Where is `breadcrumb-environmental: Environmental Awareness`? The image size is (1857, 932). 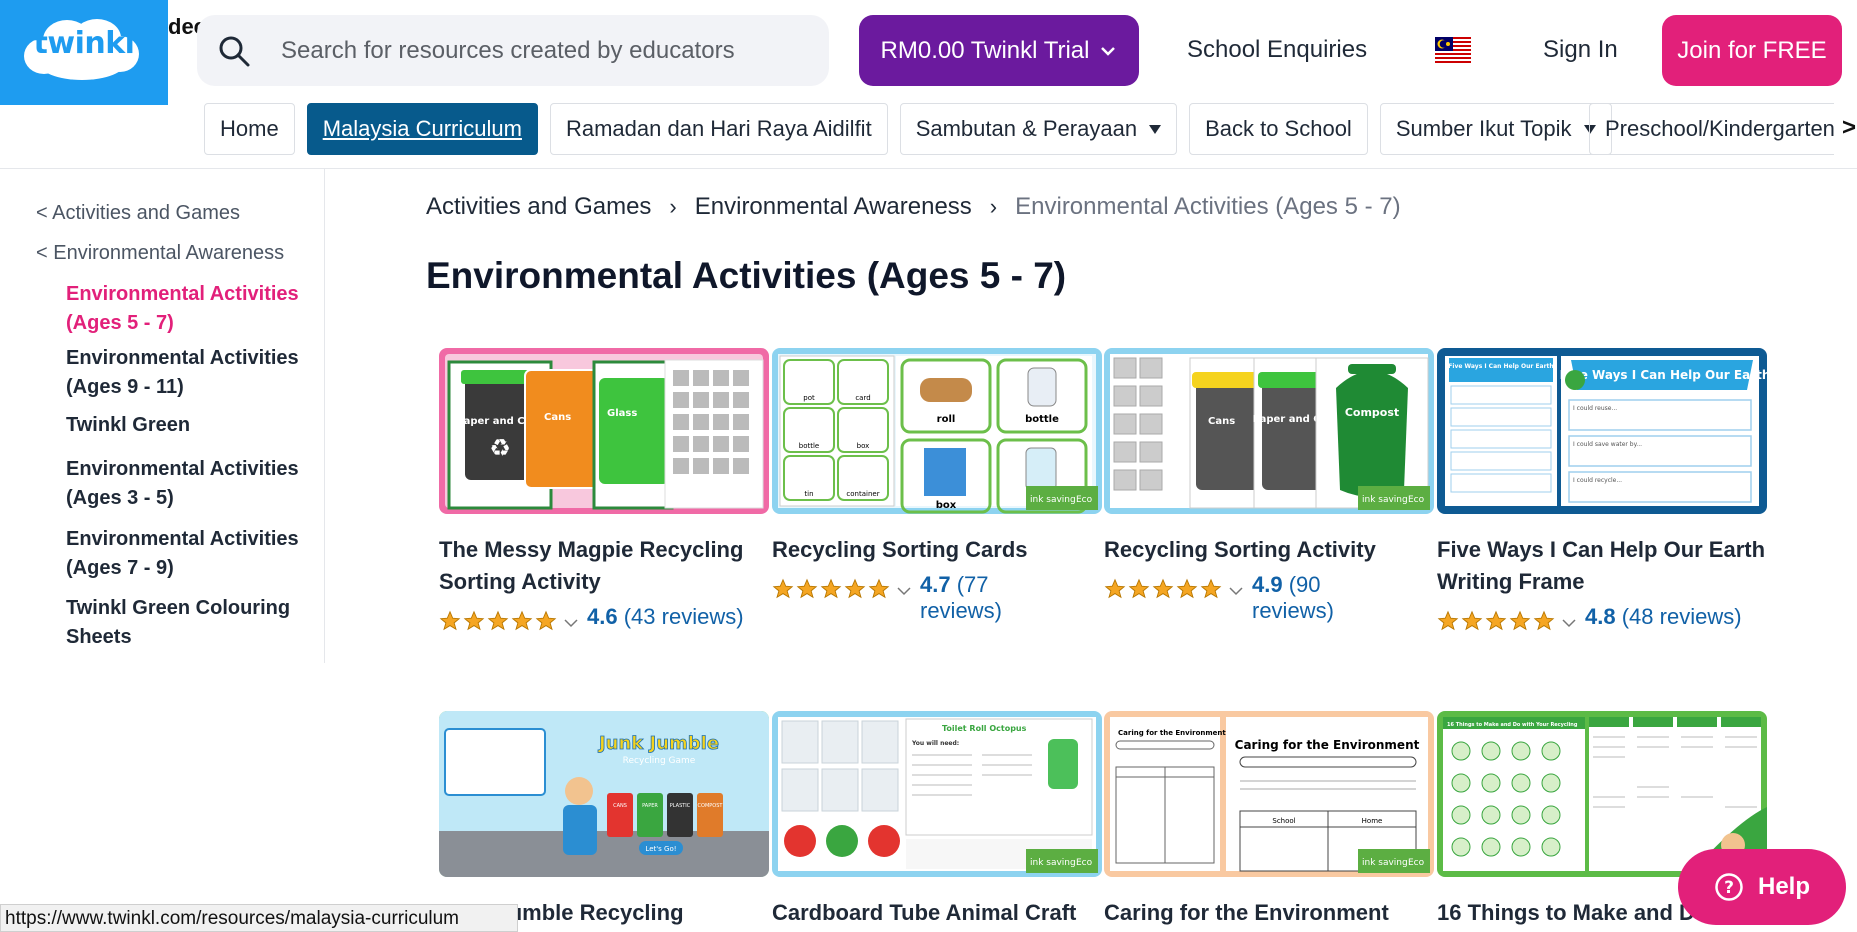
breadcrumb-environmental: Environmental Awareness is located at coordinates (833, 207).